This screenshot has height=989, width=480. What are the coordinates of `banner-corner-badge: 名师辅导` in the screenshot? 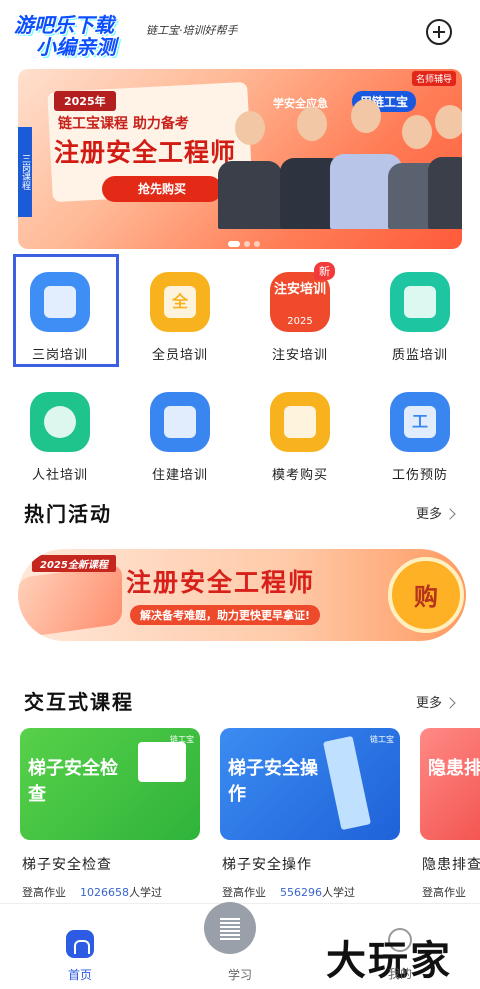 It's located at (433, 78).